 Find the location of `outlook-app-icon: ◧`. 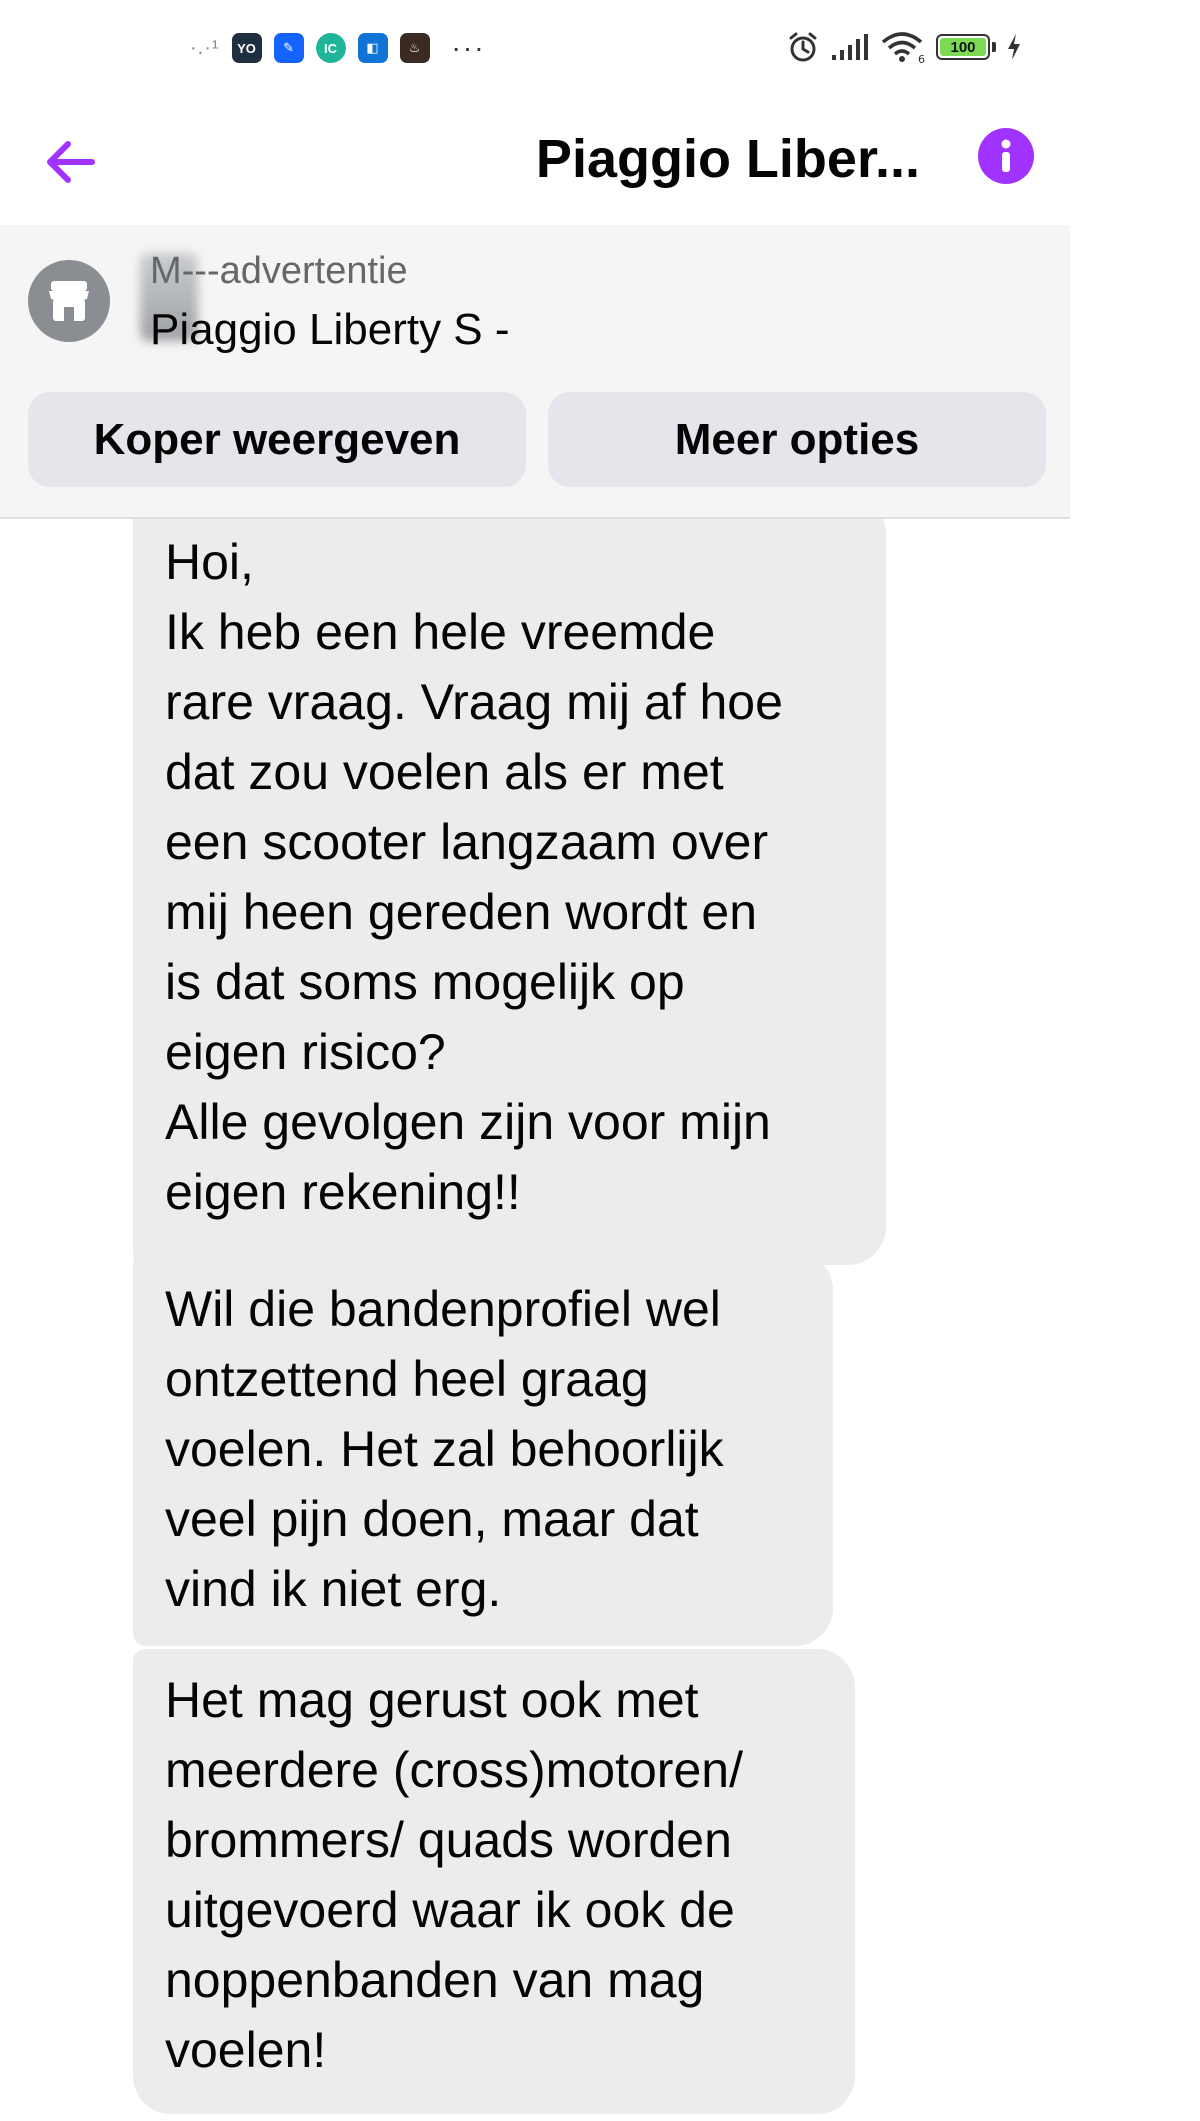

outlook-app-icon: ◧ is located at coordinates (372, 48).